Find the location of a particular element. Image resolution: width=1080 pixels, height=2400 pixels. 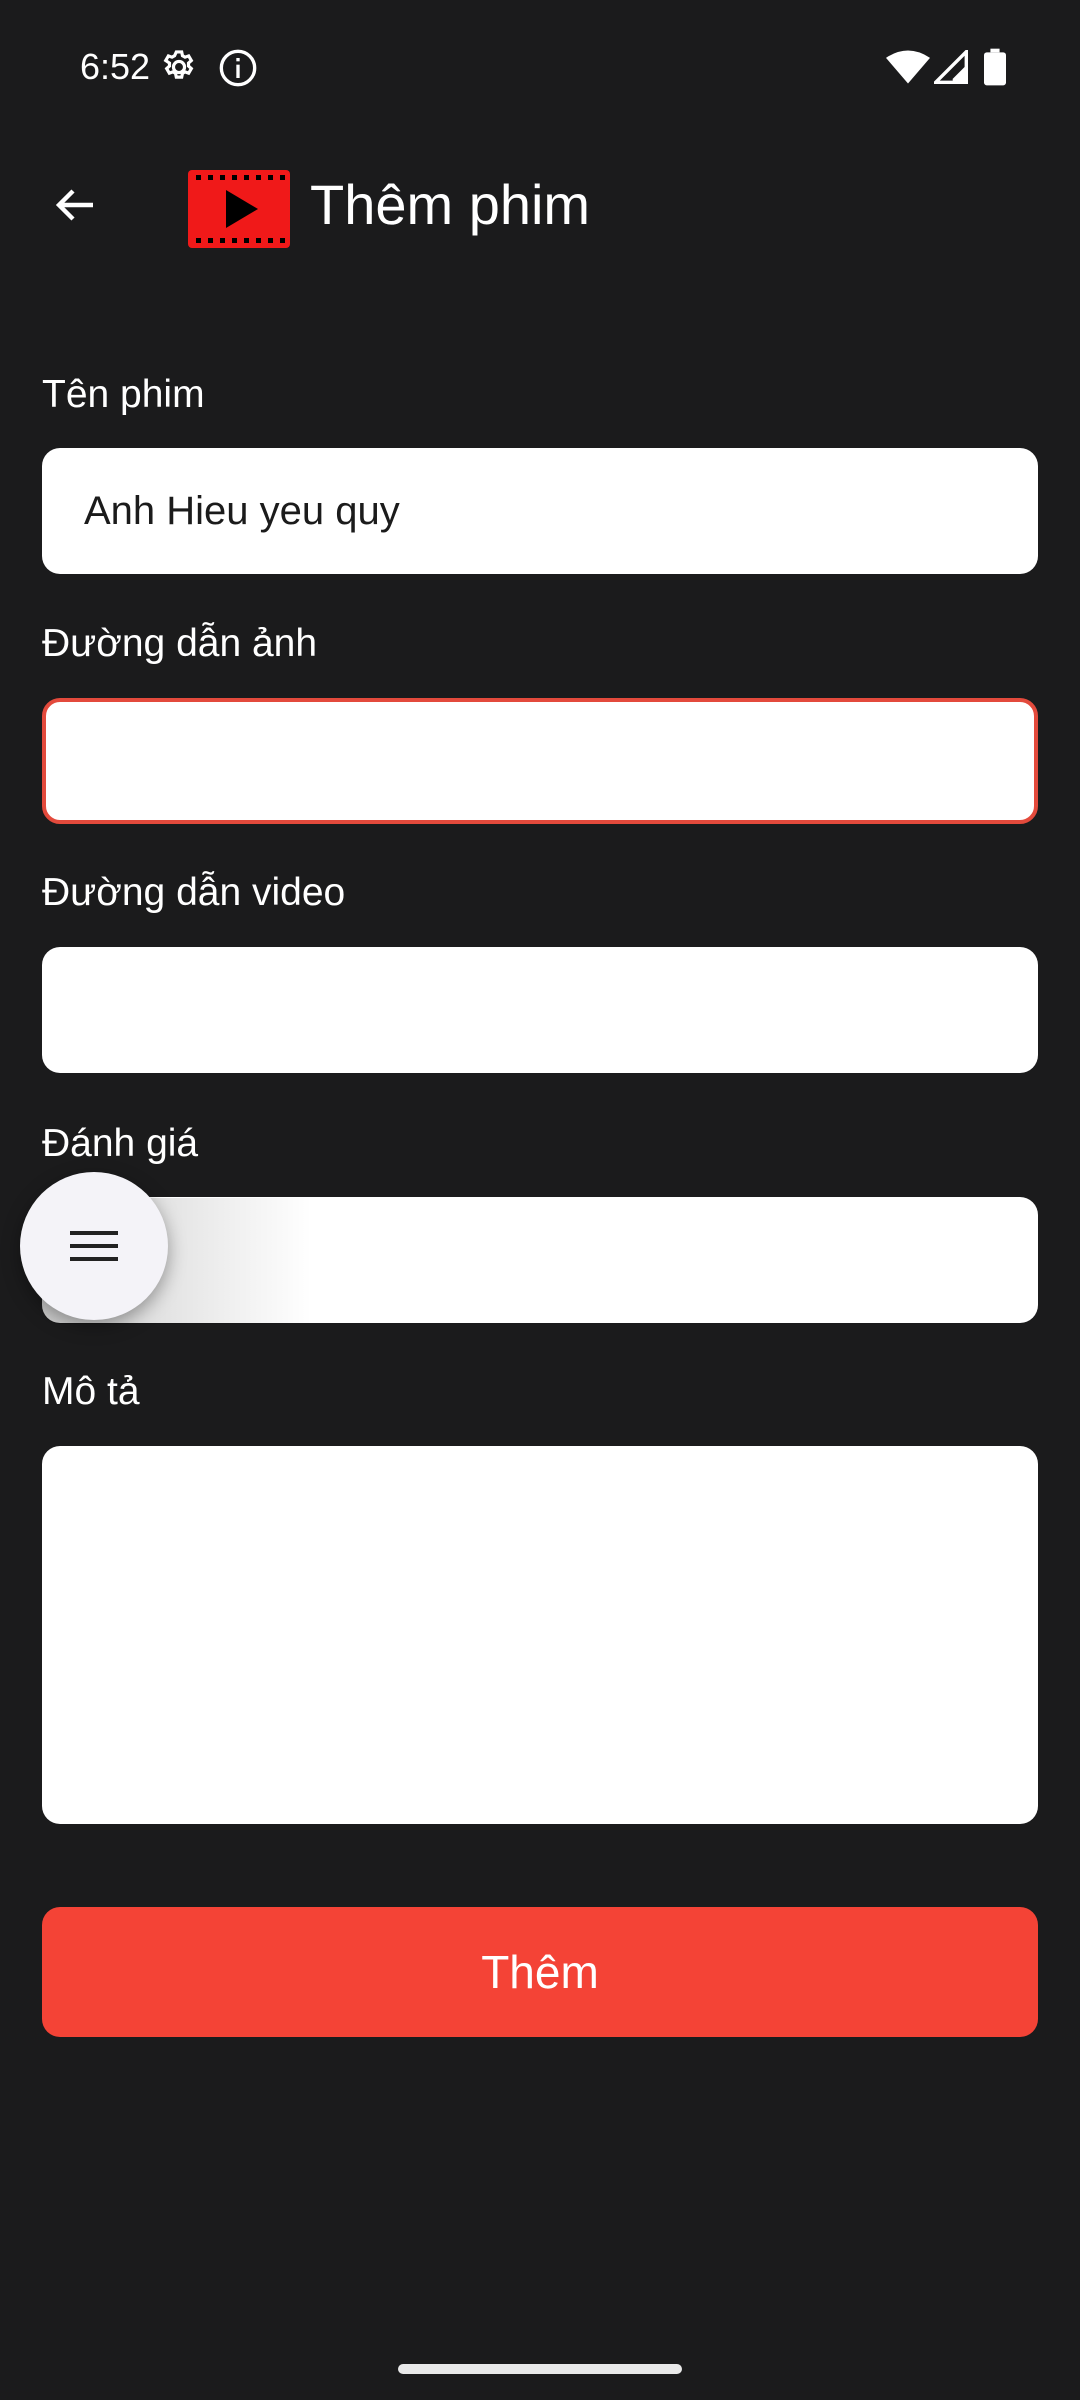

info-icon is located at coordinates (238, 70).